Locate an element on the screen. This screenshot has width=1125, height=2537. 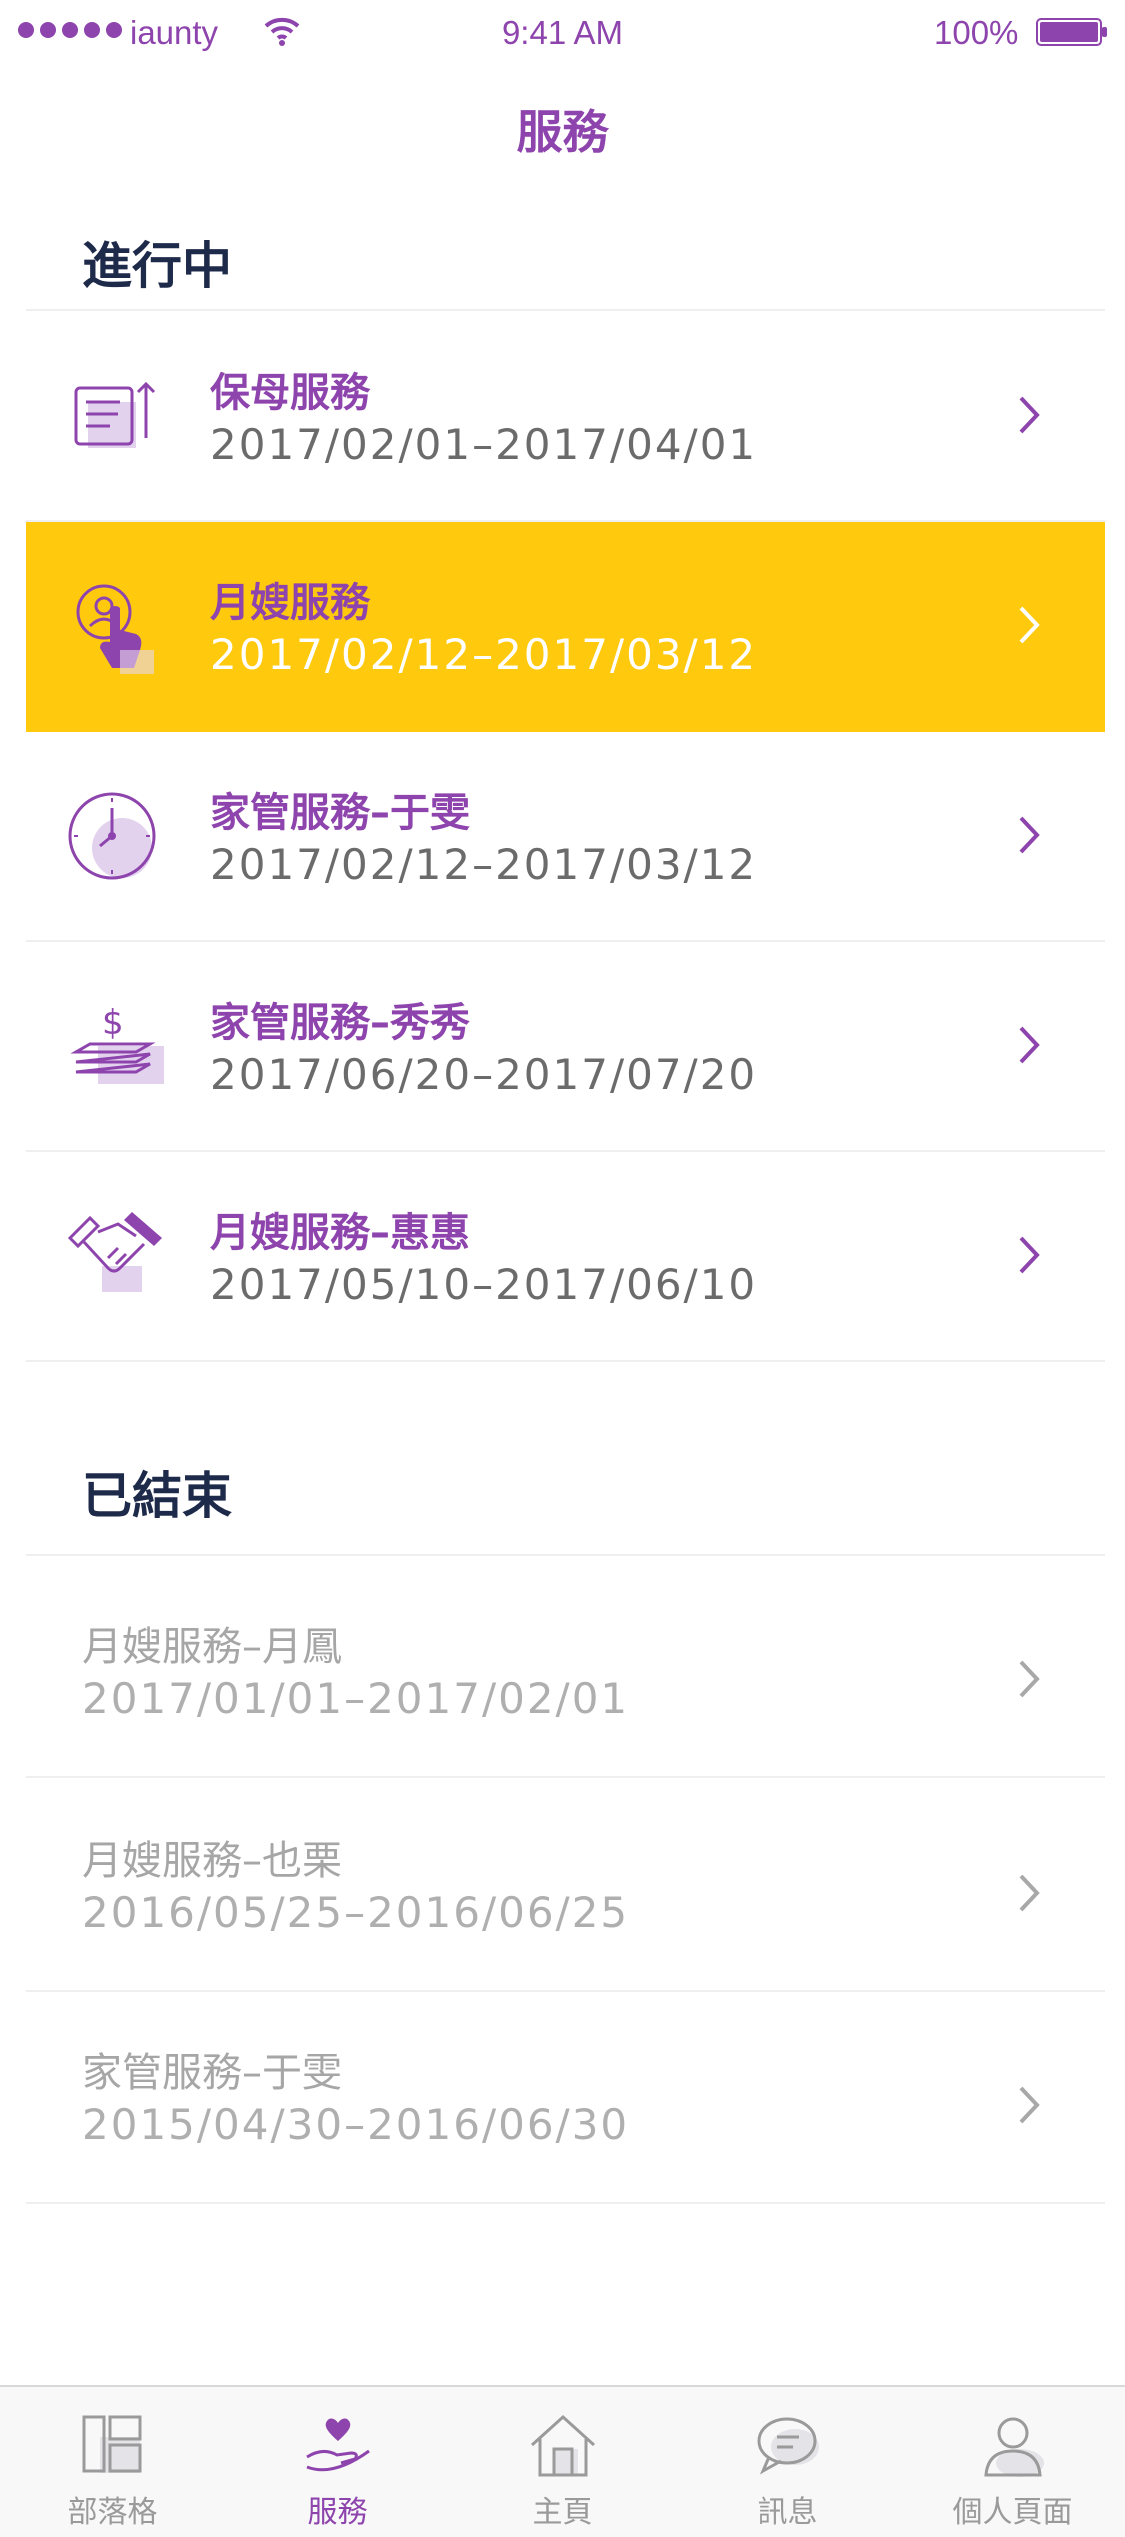
service-title: 月嫂服務–惠惠 is located at coordinates (340, 1233).